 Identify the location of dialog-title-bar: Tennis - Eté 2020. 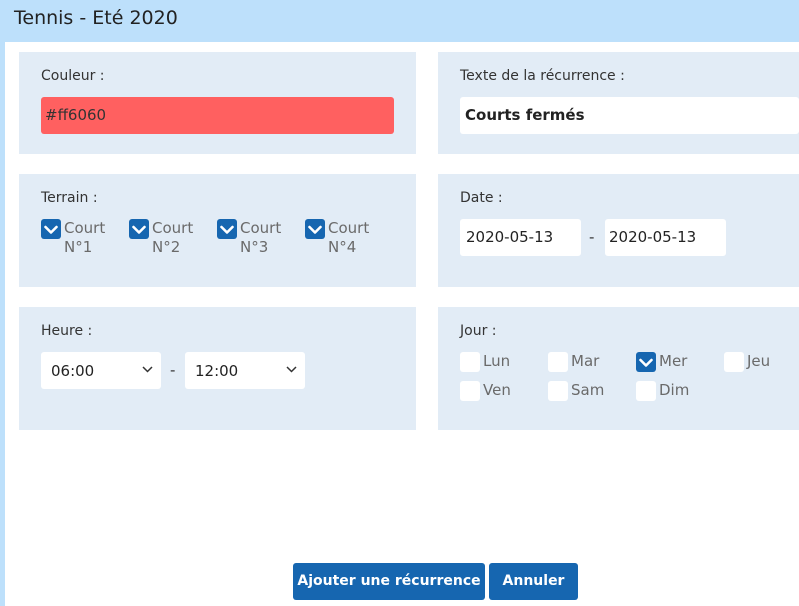
(399, 21).